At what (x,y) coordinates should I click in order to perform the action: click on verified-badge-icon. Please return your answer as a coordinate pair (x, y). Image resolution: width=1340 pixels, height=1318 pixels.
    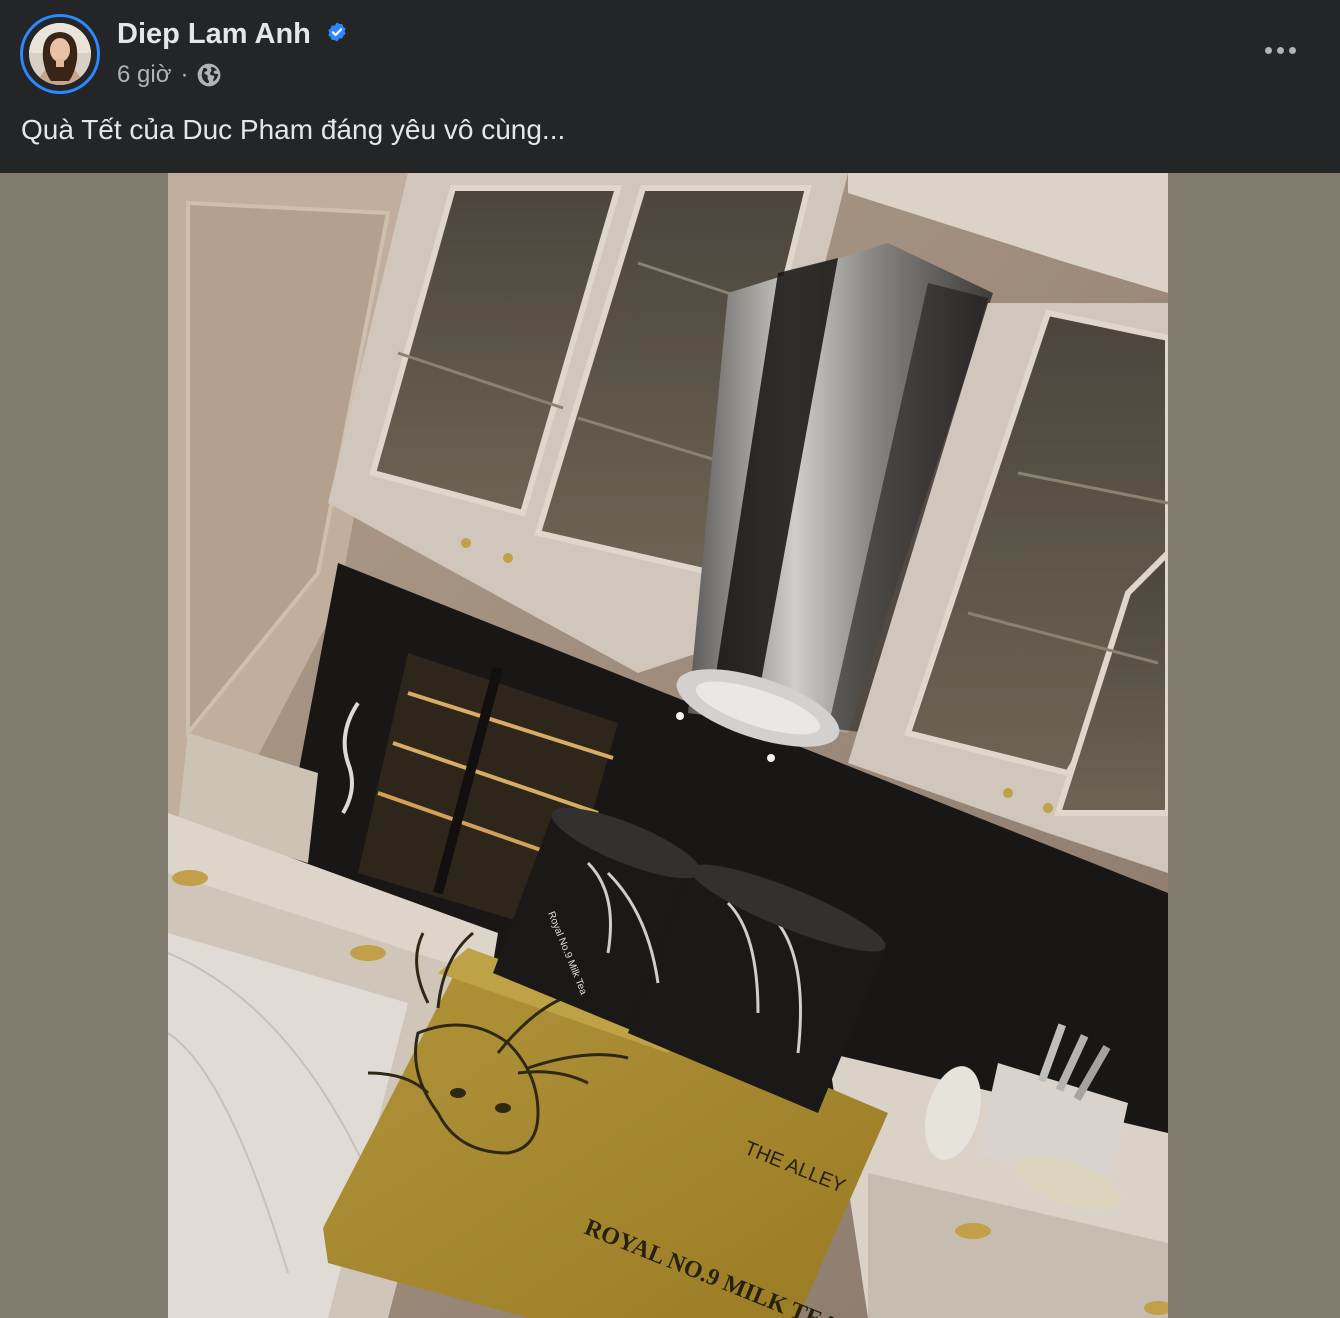
    Looking at the image, I should click on (337, 32).